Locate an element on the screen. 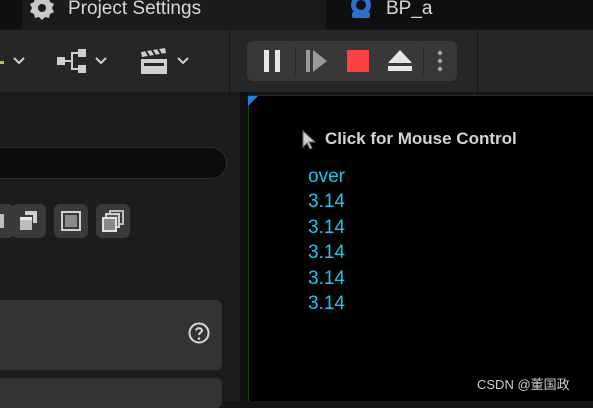 This screenshot has height=408, width=593. volume-box-icon is located at coordinates (71, 221).